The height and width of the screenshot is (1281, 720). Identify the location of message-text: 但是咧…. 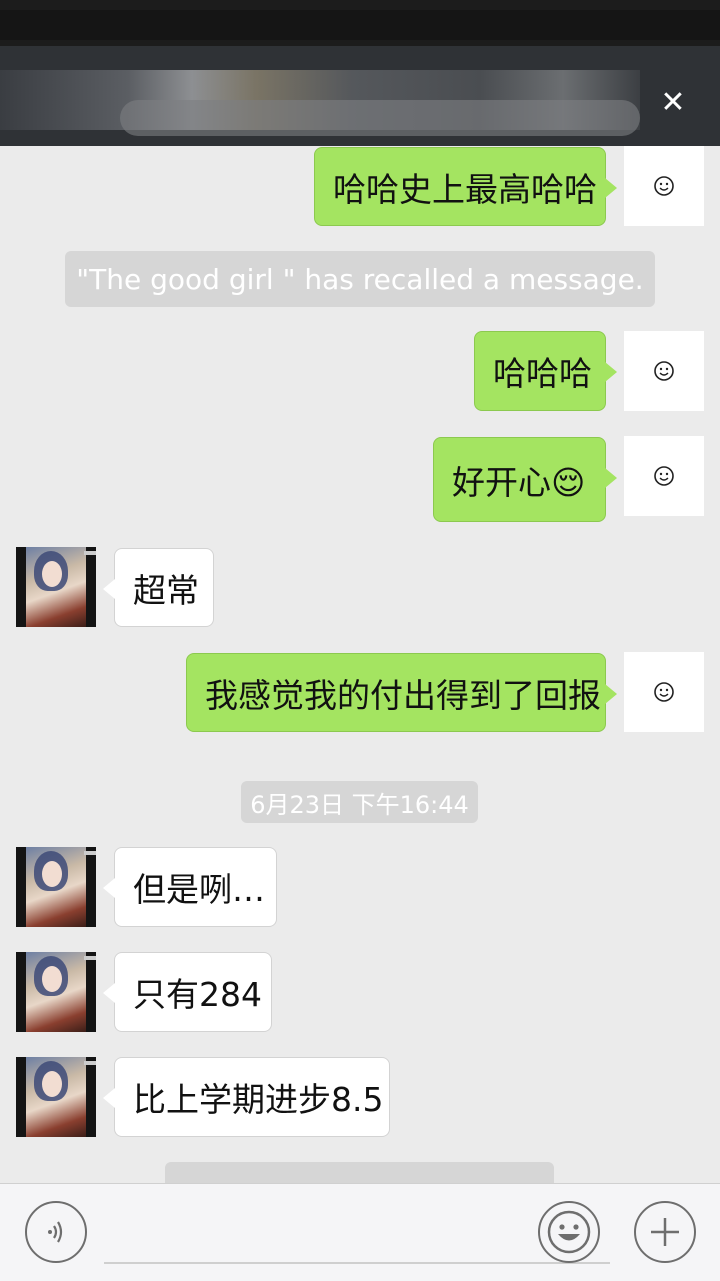
(199, 889).